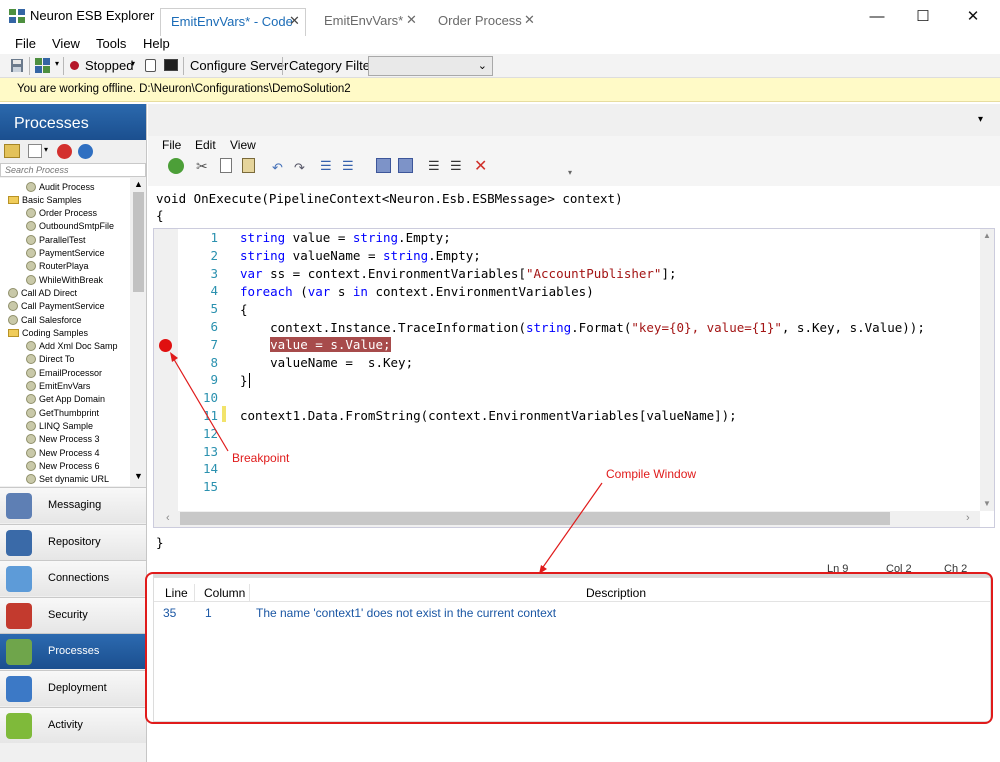 The height and width of the screenshot is (762, 1000). Describe the element at coordinates (261, 458) in the screenshot. I see `breakpoint-annotation: Breakpoint` at that location.